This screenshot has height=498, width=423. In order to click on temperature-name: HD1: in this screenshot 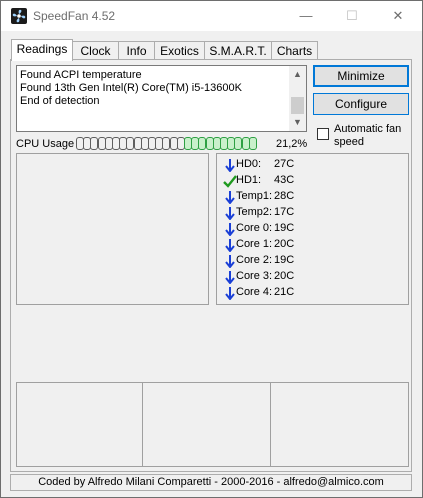, I will do `click(249, 180)`.